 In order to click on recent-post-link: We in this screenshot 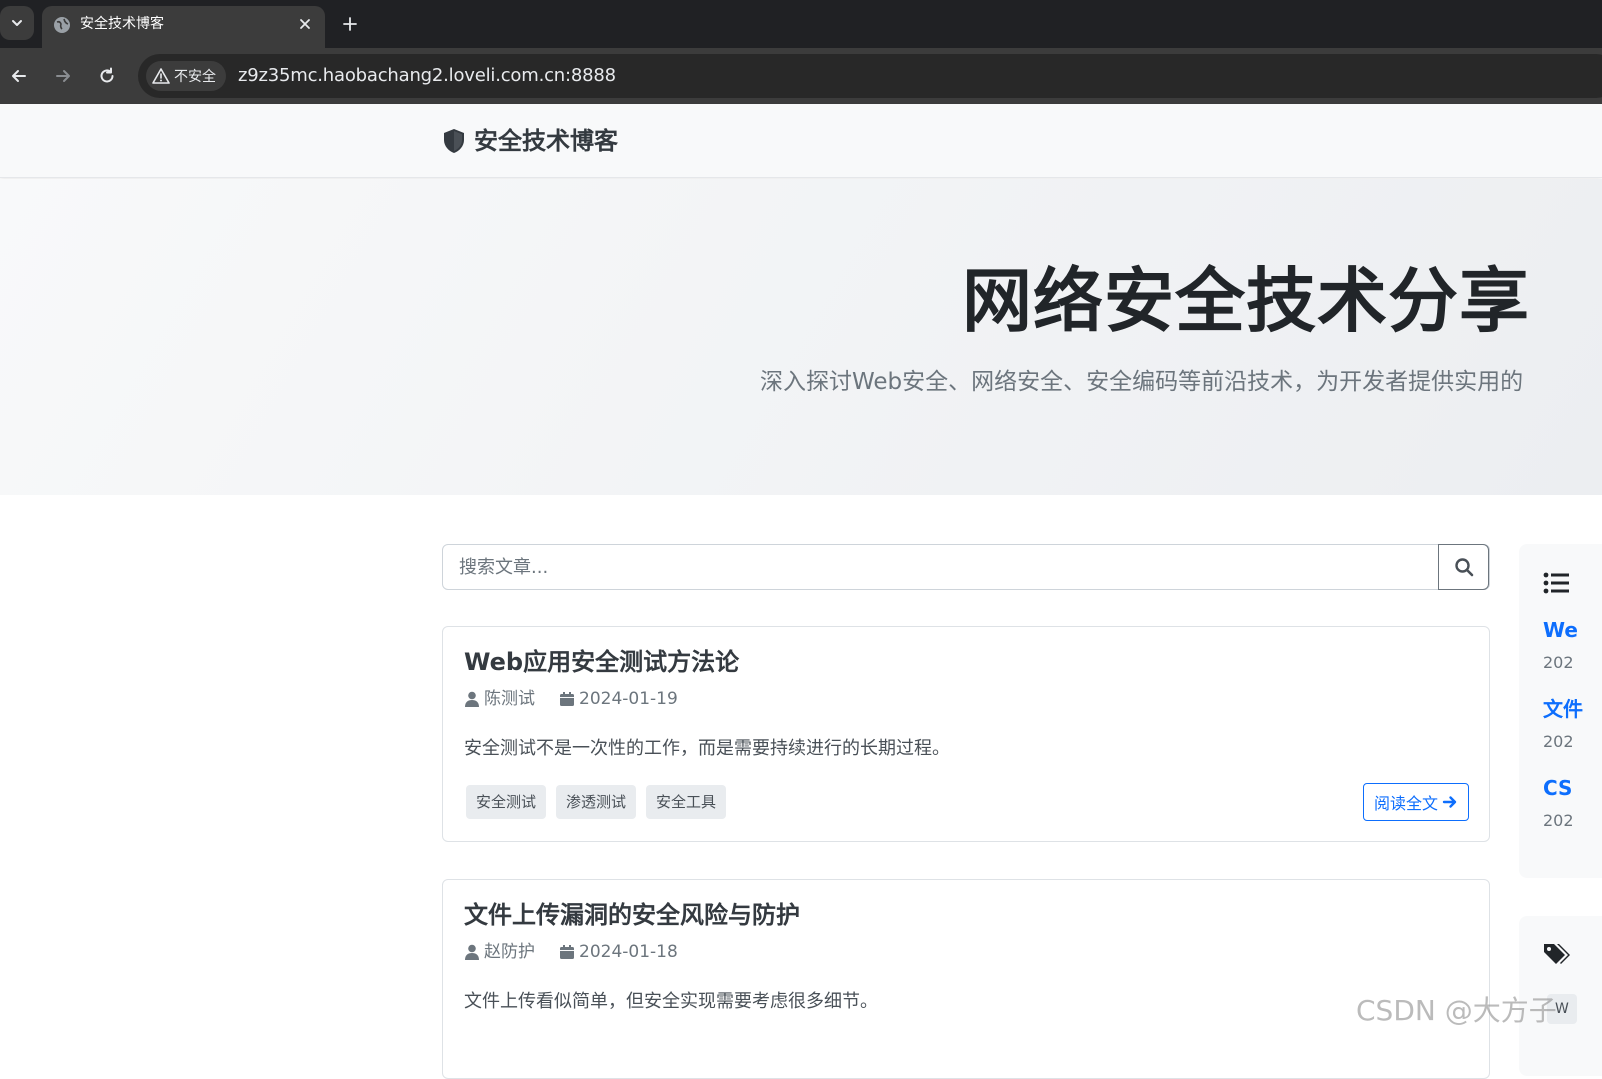, I will do `click(1560, 630)`.